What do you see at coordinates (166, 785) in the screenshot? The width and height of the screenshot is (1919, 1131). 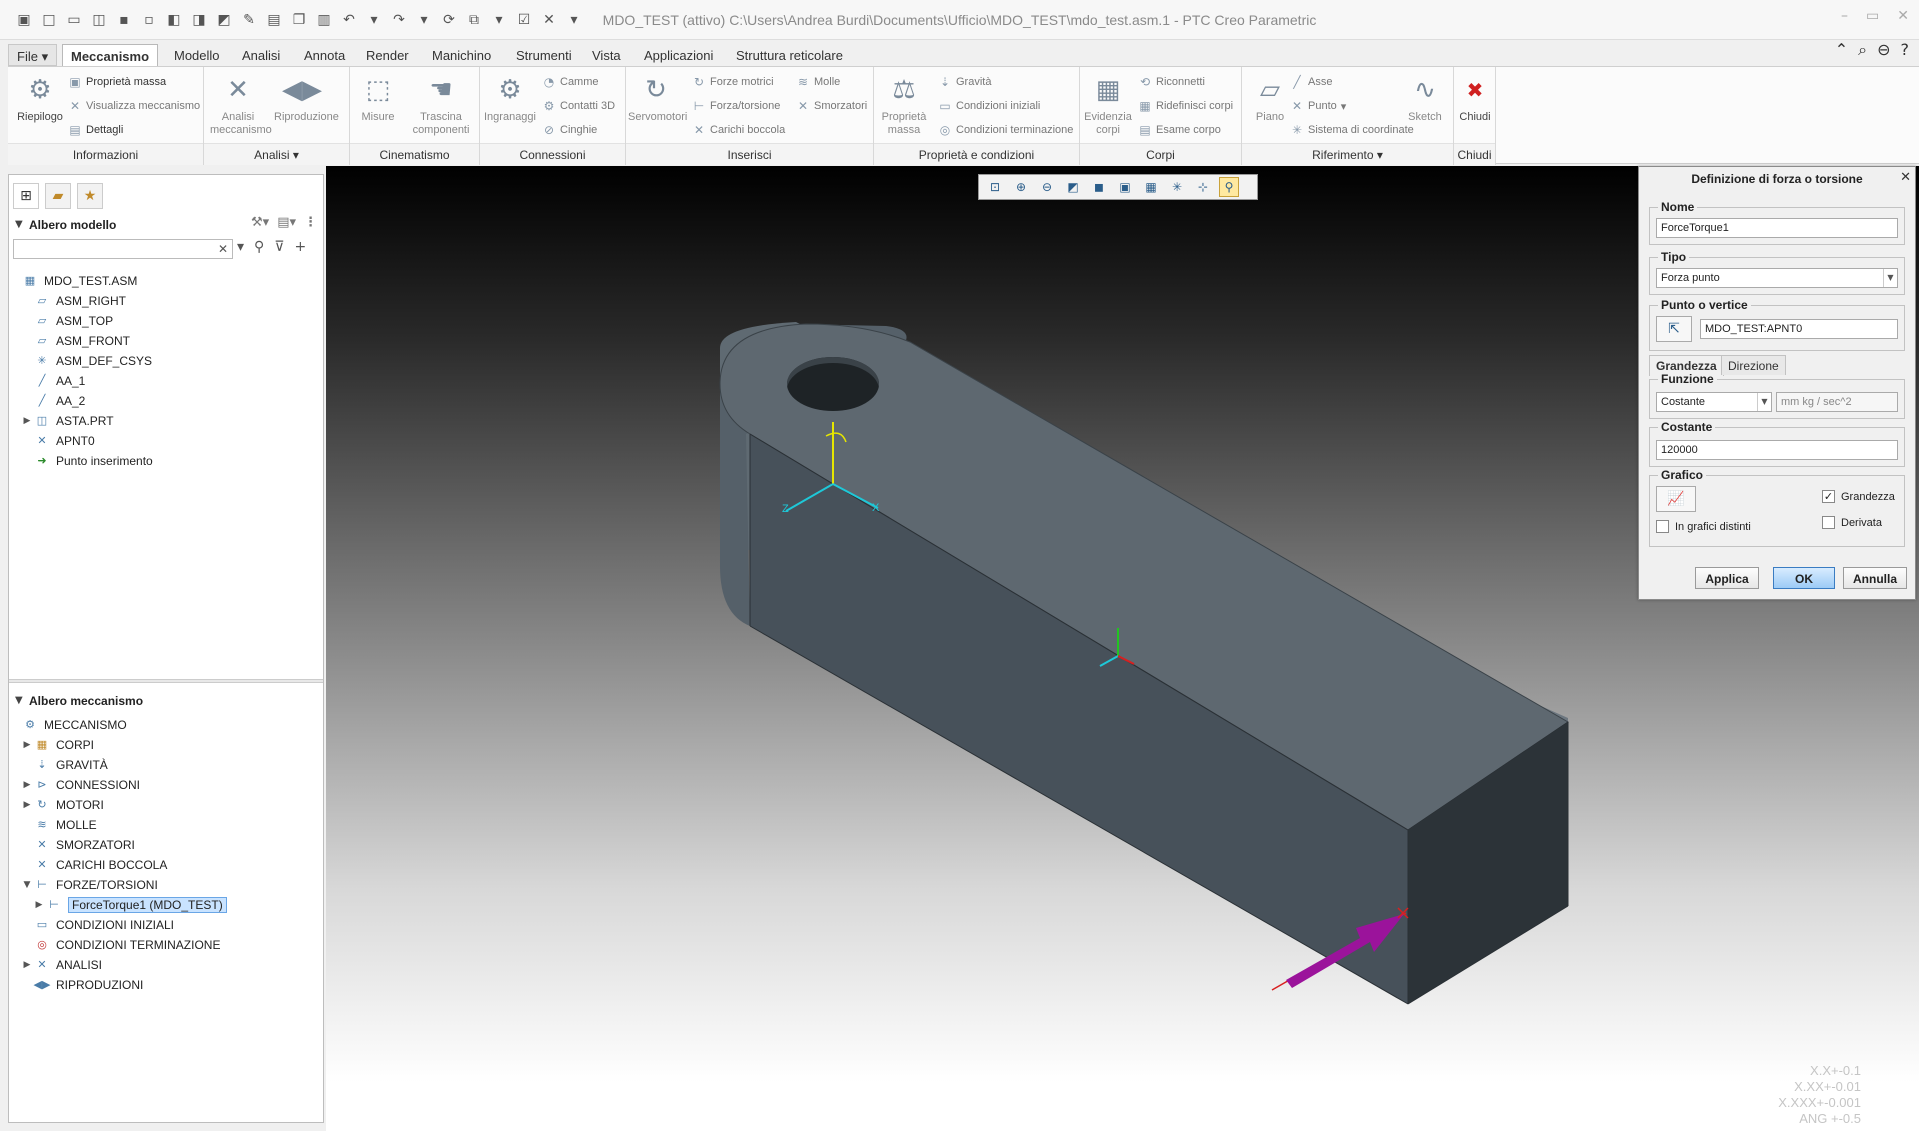 I see `tree-item: ▶ ⊳ CONNESSIONI` at bounding box center [166, 785].